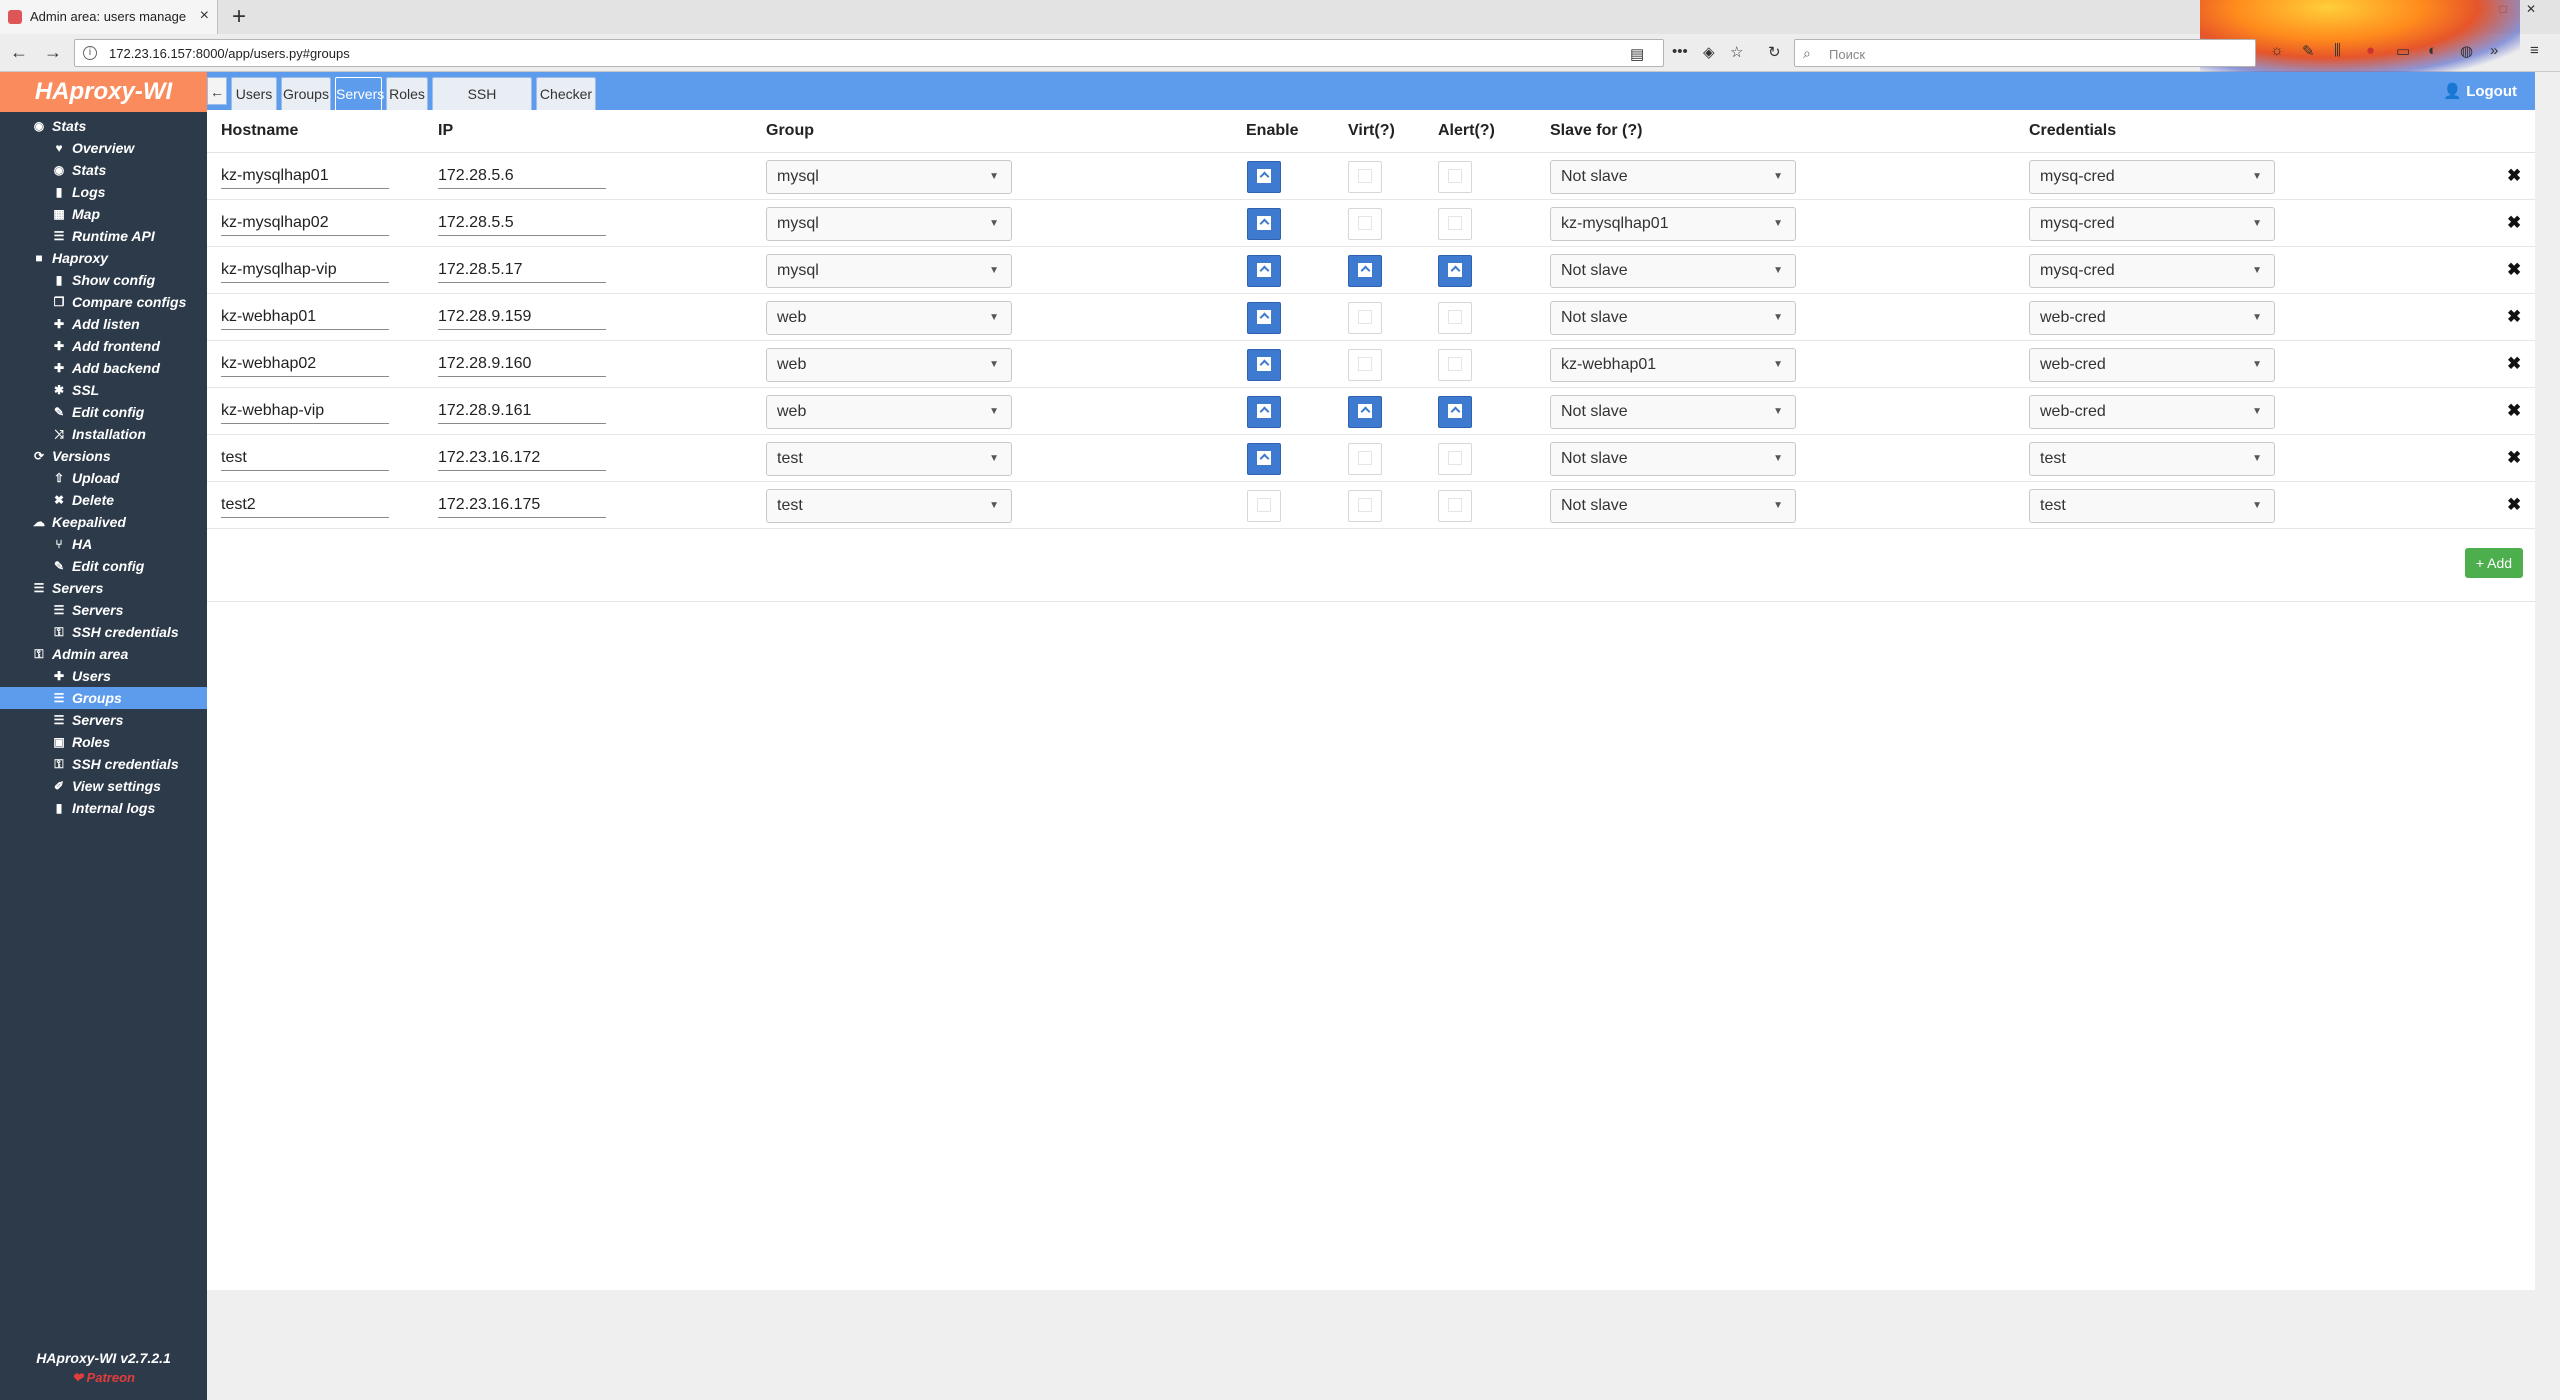  What do you see at coordinates (103, 258) in the screenshot?
I see `sidebar-item-haproxy: ■ Haproxy` at bounding box center [103, 258].